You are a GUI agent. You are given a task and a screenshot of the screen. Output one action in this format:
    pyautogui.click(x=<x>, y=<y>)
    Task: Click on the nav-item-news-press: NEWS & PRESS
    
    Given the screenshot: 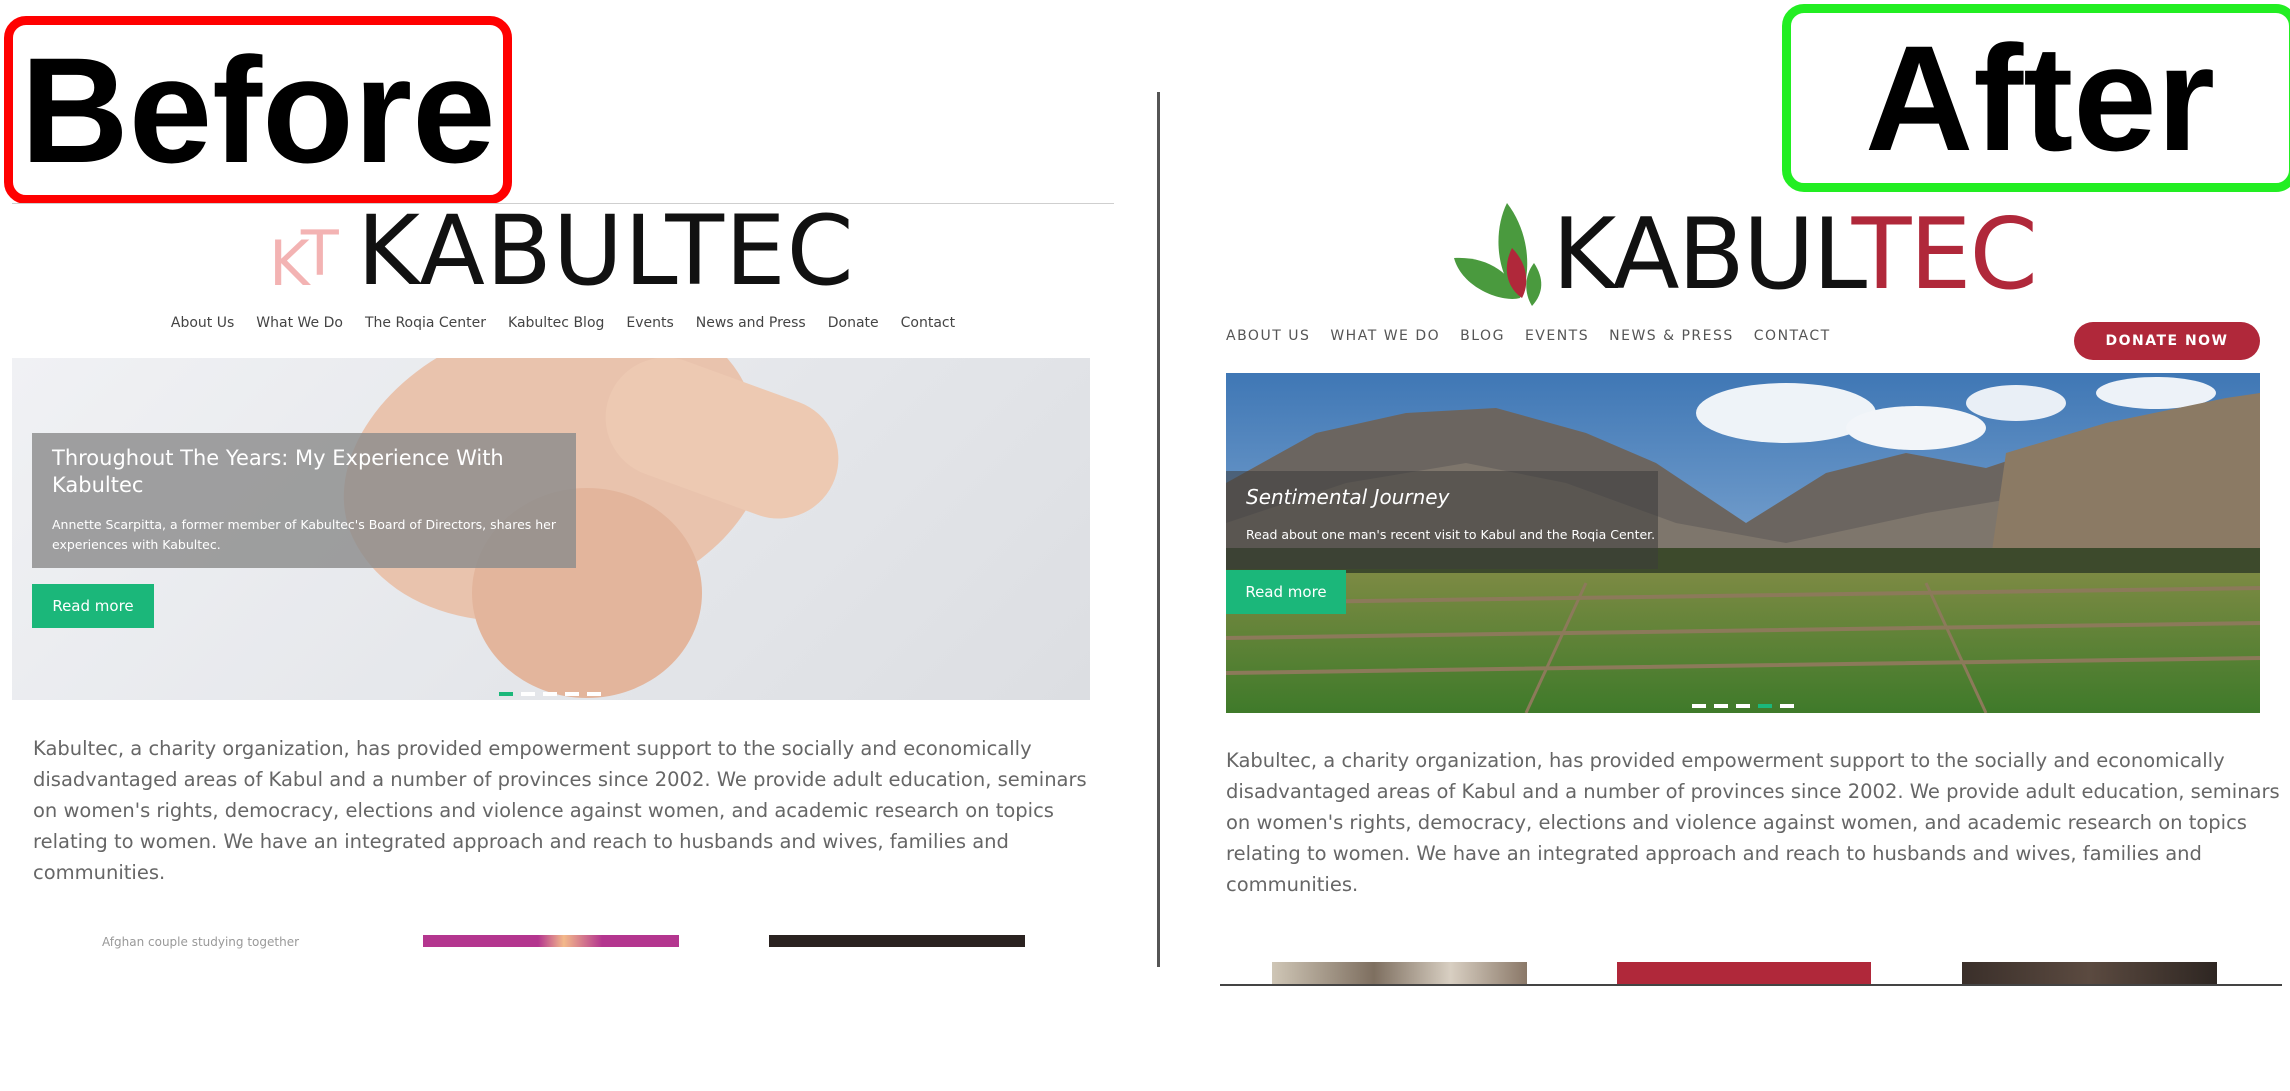 What is the action you would take?
    pyautogui.click(x=1671, y=336)
    